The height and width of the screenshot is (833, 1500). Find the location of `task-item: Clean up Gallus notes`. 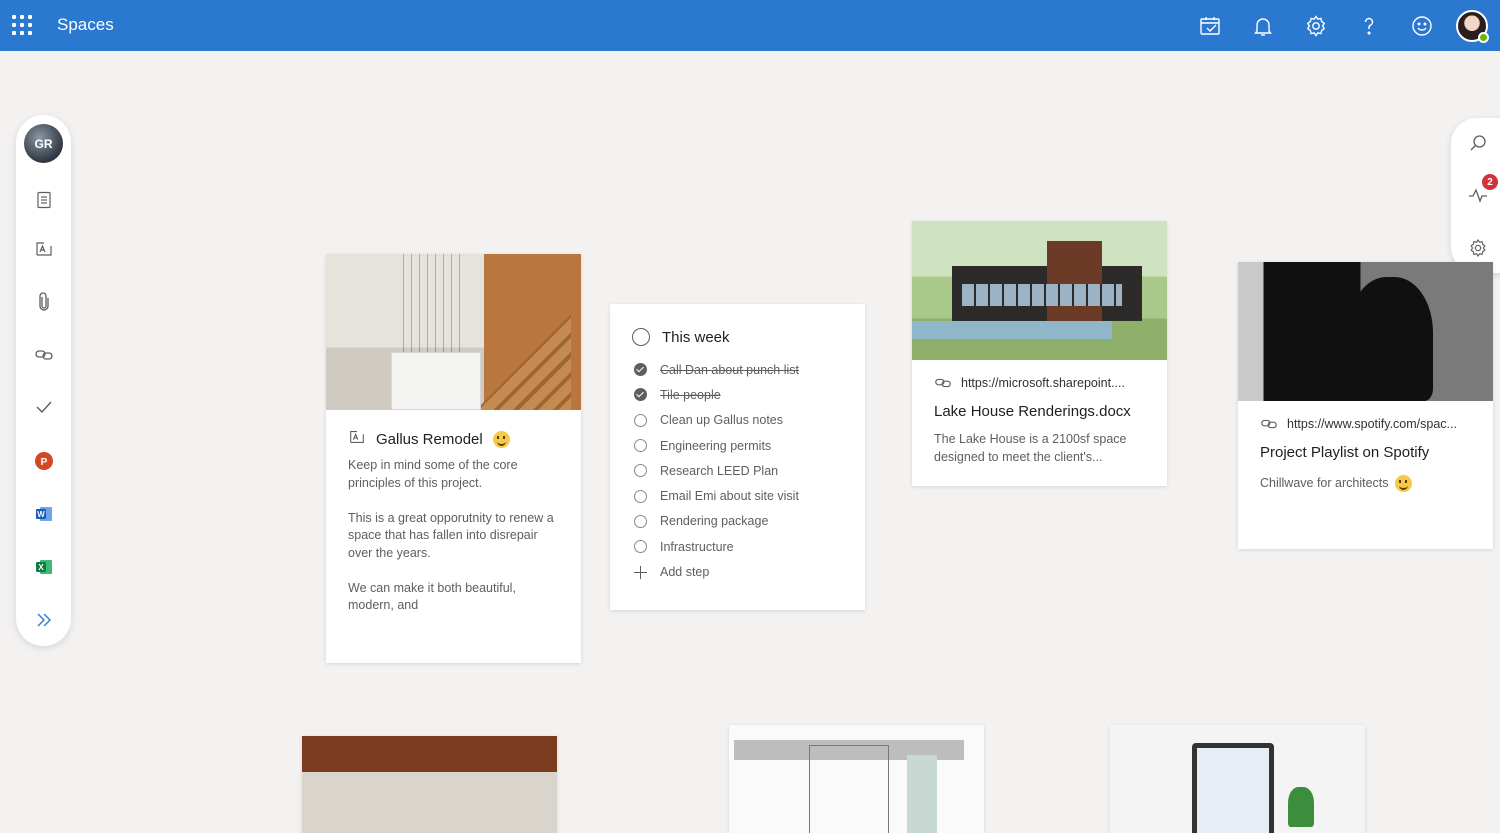

task-item: Clean up Gallus notes is located at coordinates (716, 420).